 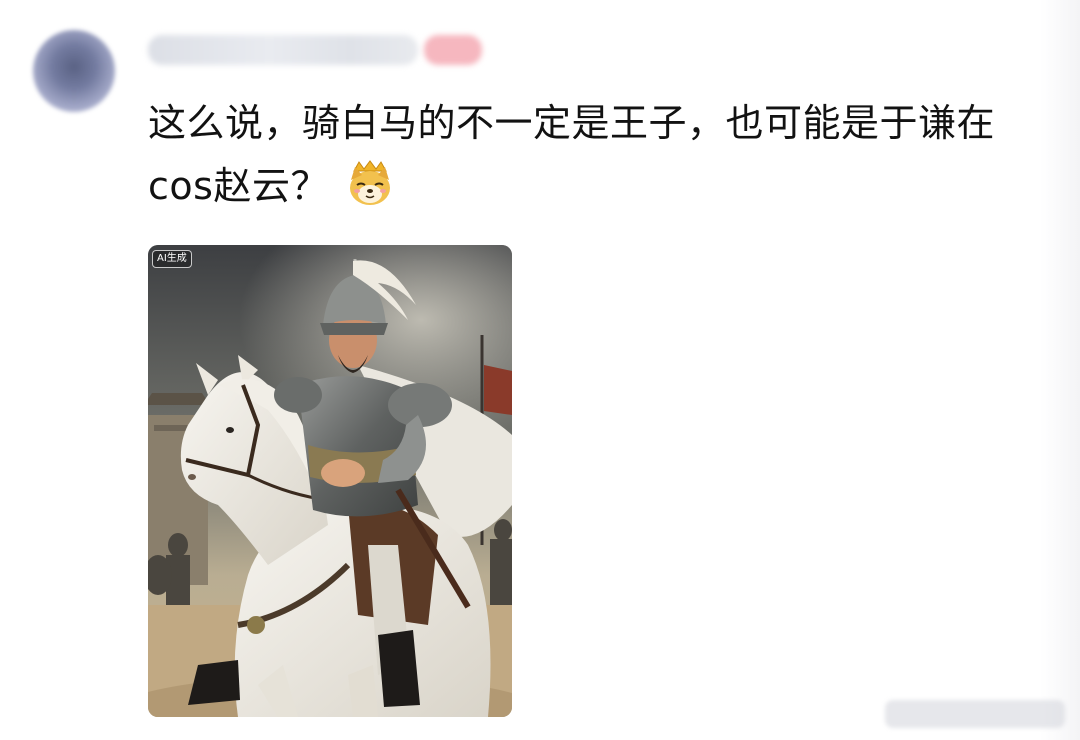 I want to click on right-edge-shadow, so click(x=1060, y=370).